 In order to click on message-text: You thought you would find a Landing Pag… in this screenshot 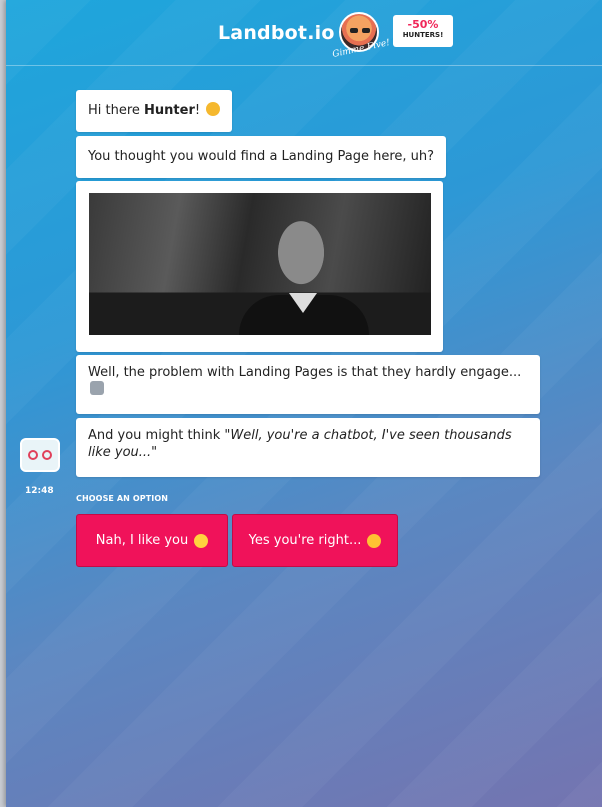, I will do `click(261, 156)`.